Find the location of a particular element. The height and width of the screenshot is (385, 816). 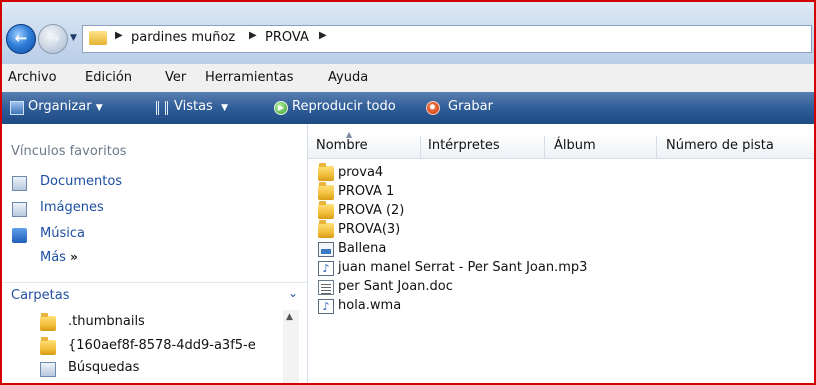

more-label: Más is located at coordinates (53, 257).